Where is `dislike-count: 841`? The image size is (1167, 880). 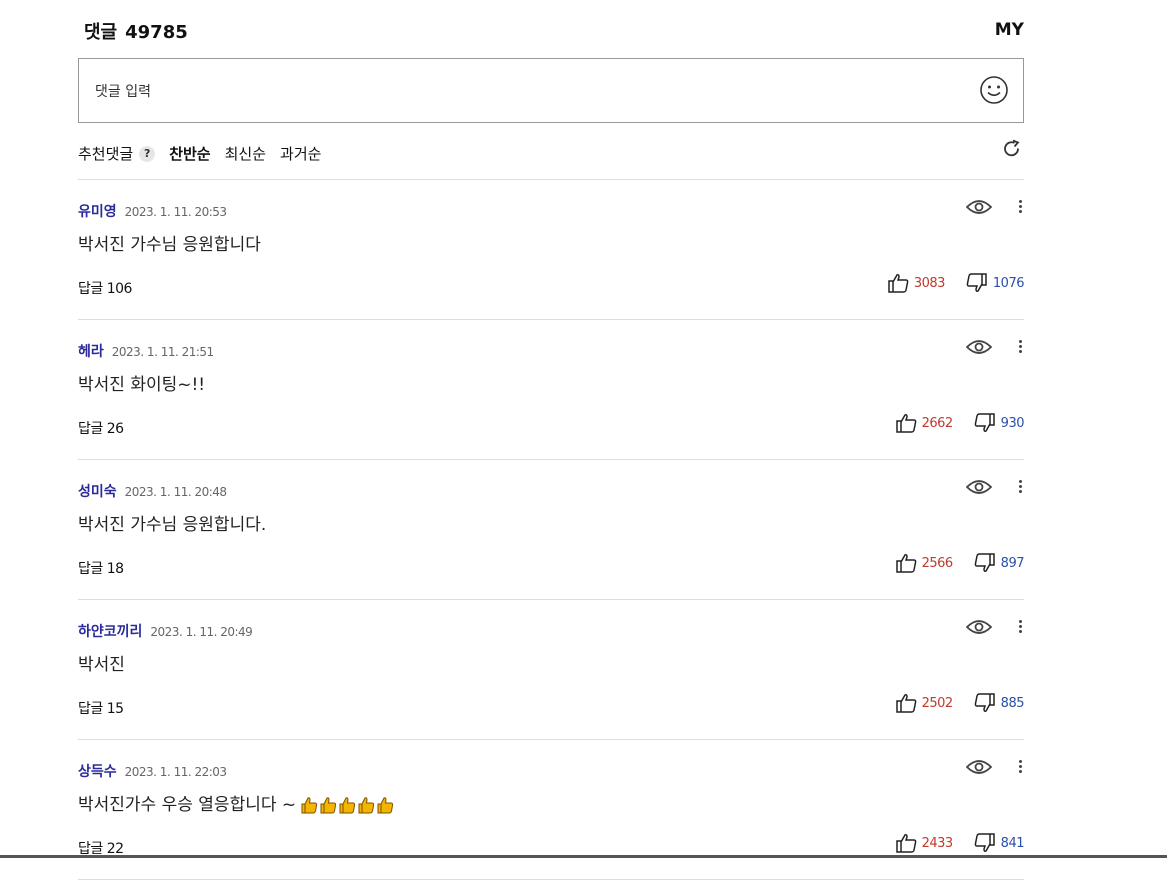
dislike-count: 841 is located at coordinates (1012, 843).